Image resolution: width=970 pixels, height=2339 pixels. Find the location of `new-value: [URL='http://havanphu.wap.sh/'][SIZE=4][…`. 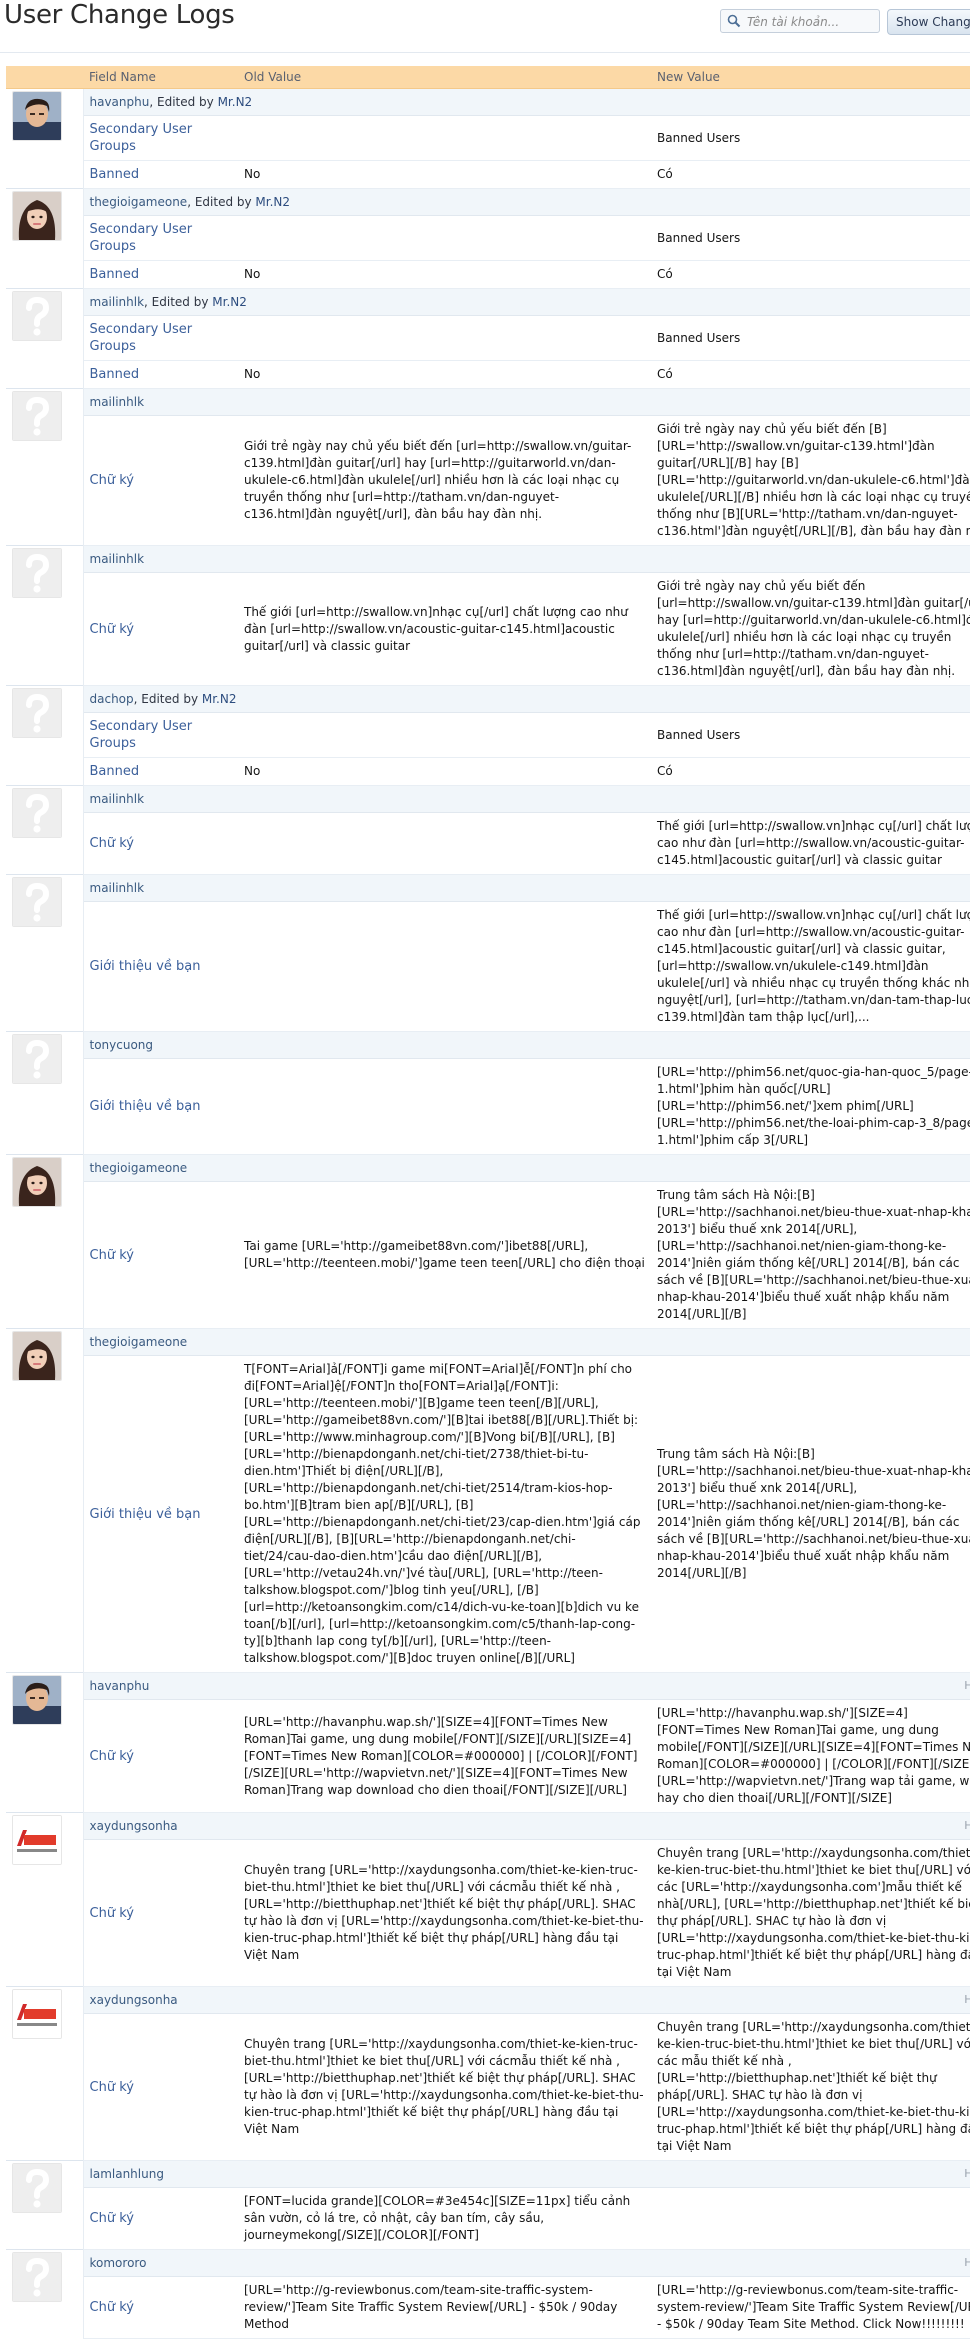

new-value: [URL='http://havanphu.wap.sh/'][SIZE=4][… is located at coordinates (810, 1756).